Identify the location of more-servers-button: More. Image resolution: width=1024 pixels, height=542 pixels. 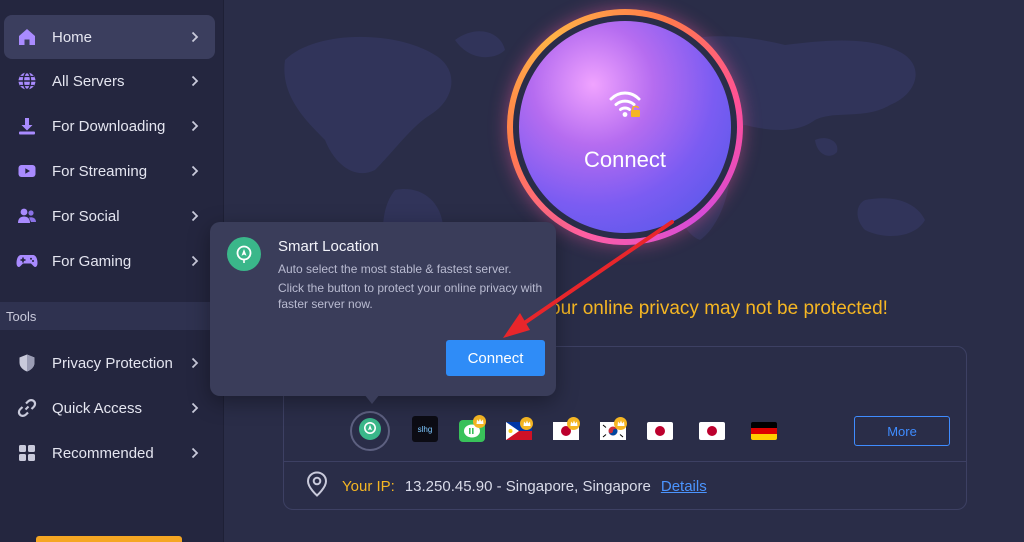
(902, 431).